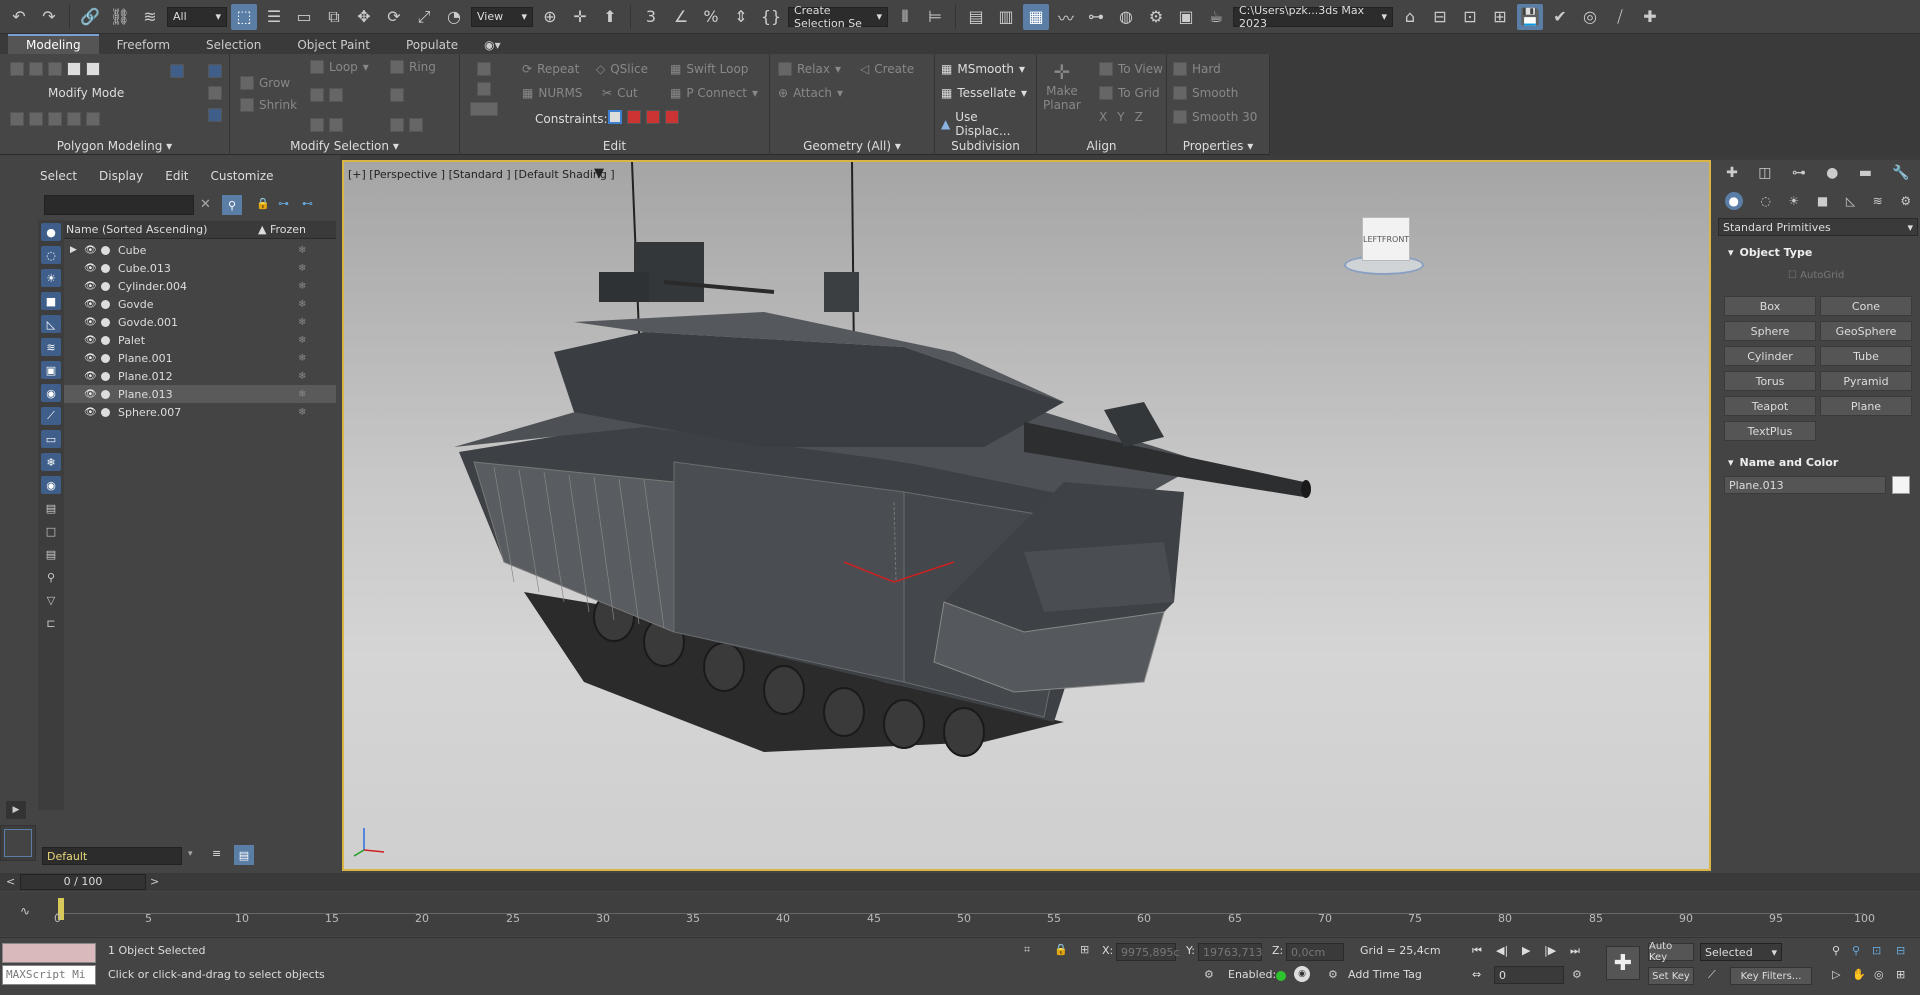 This screenshot has height=995, width=1920. I want to click on sphere-button: Sphere, so click(1770, 331).